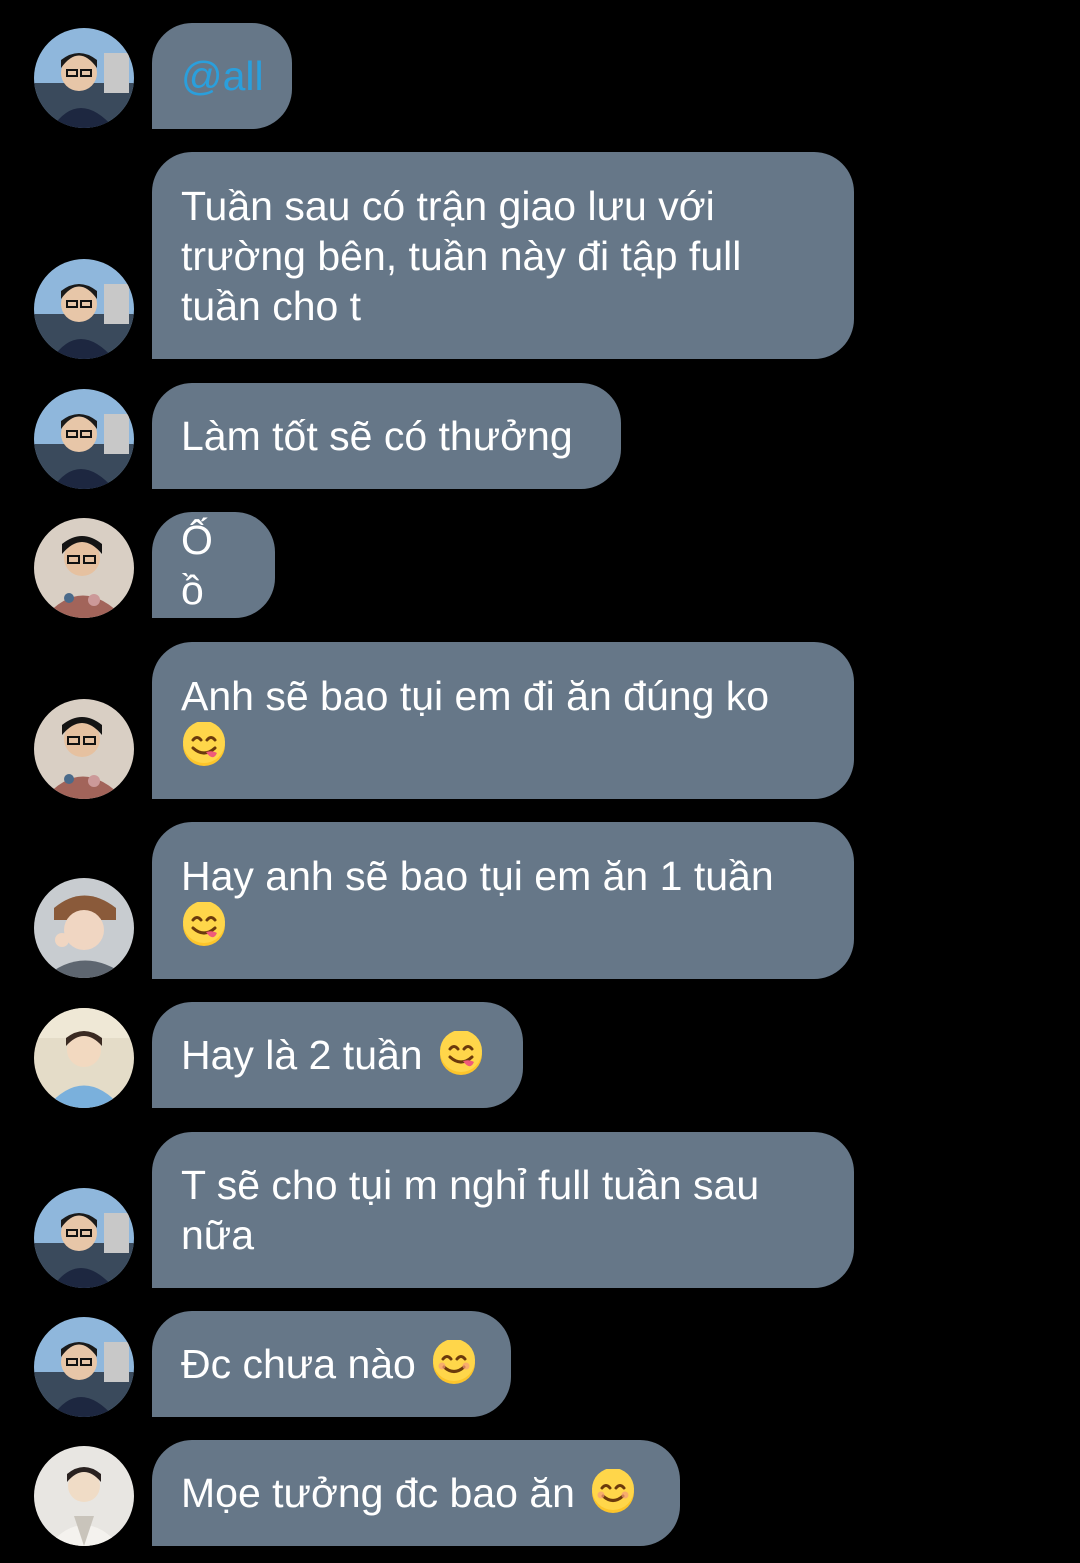  What do you see at coordinates (540, 565) in the screenshot?
I see `message-row: Ố ồ` at bounding box center [540, 565].